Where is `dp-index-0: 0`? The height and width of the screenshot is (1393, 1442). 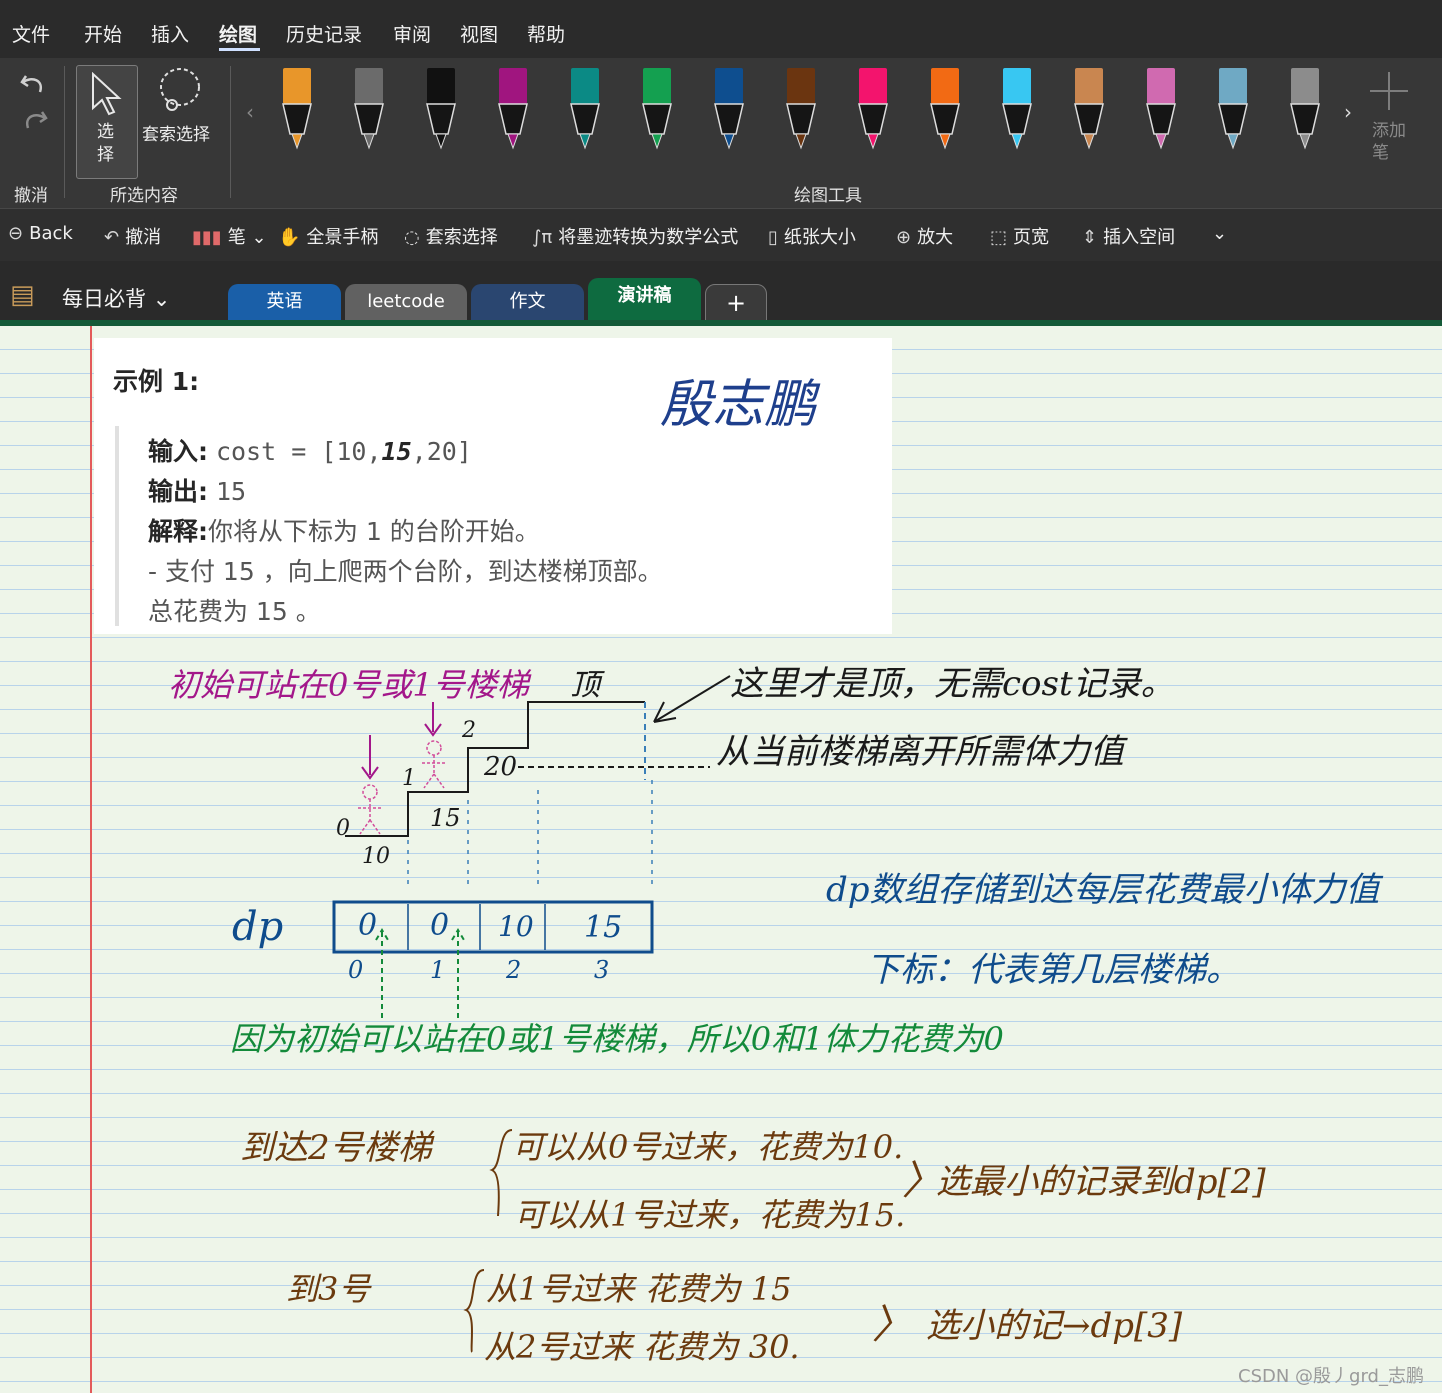 dp-index-0: 0 is located at coordinates (356, 970).